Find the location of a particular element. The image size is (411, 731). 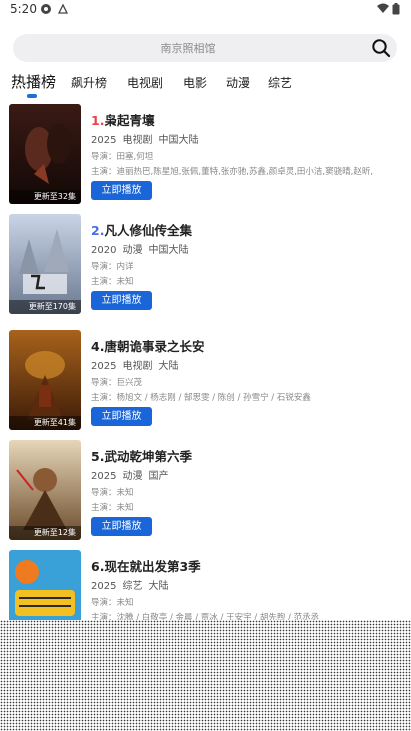

category-tabs: 热播榜 飙升榜 电视剧 电影 动漫 综艺 is located at coordinates (205, 85).